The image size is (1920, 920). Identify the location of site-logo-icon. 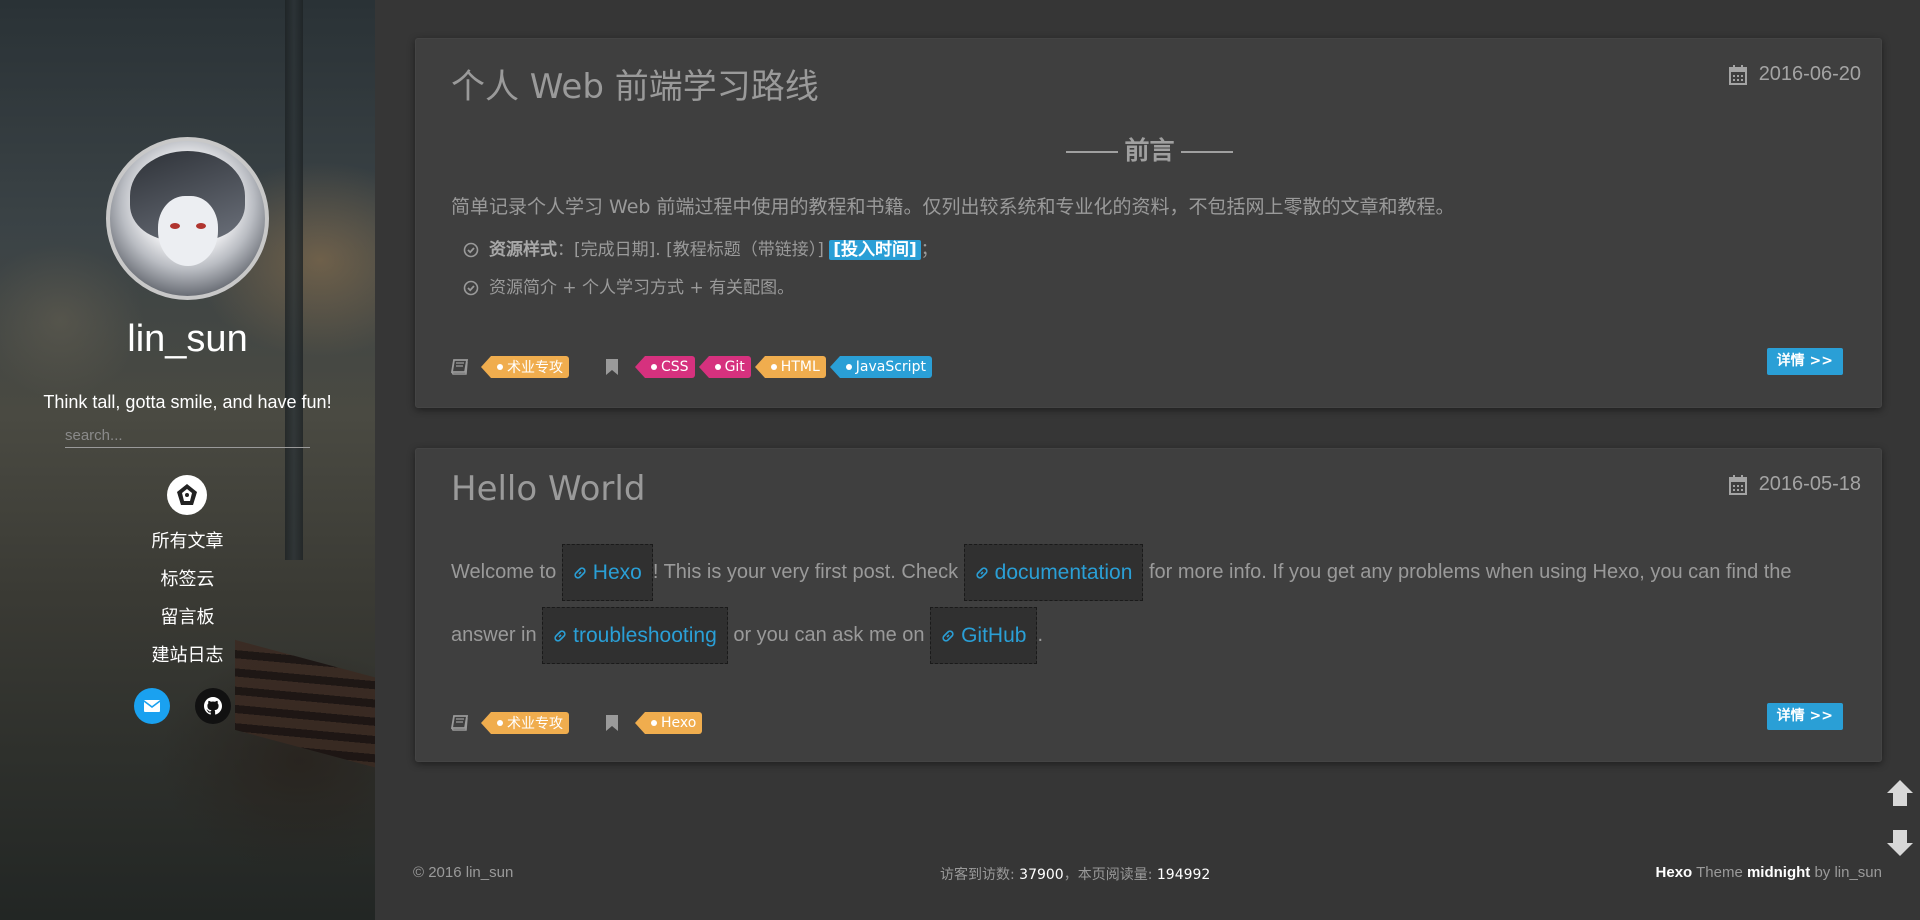
(187, 495).